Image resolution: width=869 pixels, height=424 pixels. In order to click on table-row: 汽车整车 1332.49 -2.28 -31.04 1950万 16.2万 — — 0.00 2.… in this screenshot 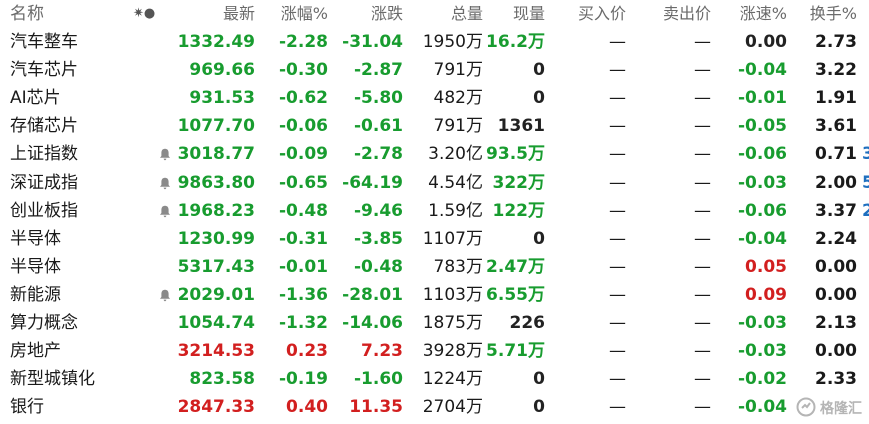, I will do `click(434, 42)`.